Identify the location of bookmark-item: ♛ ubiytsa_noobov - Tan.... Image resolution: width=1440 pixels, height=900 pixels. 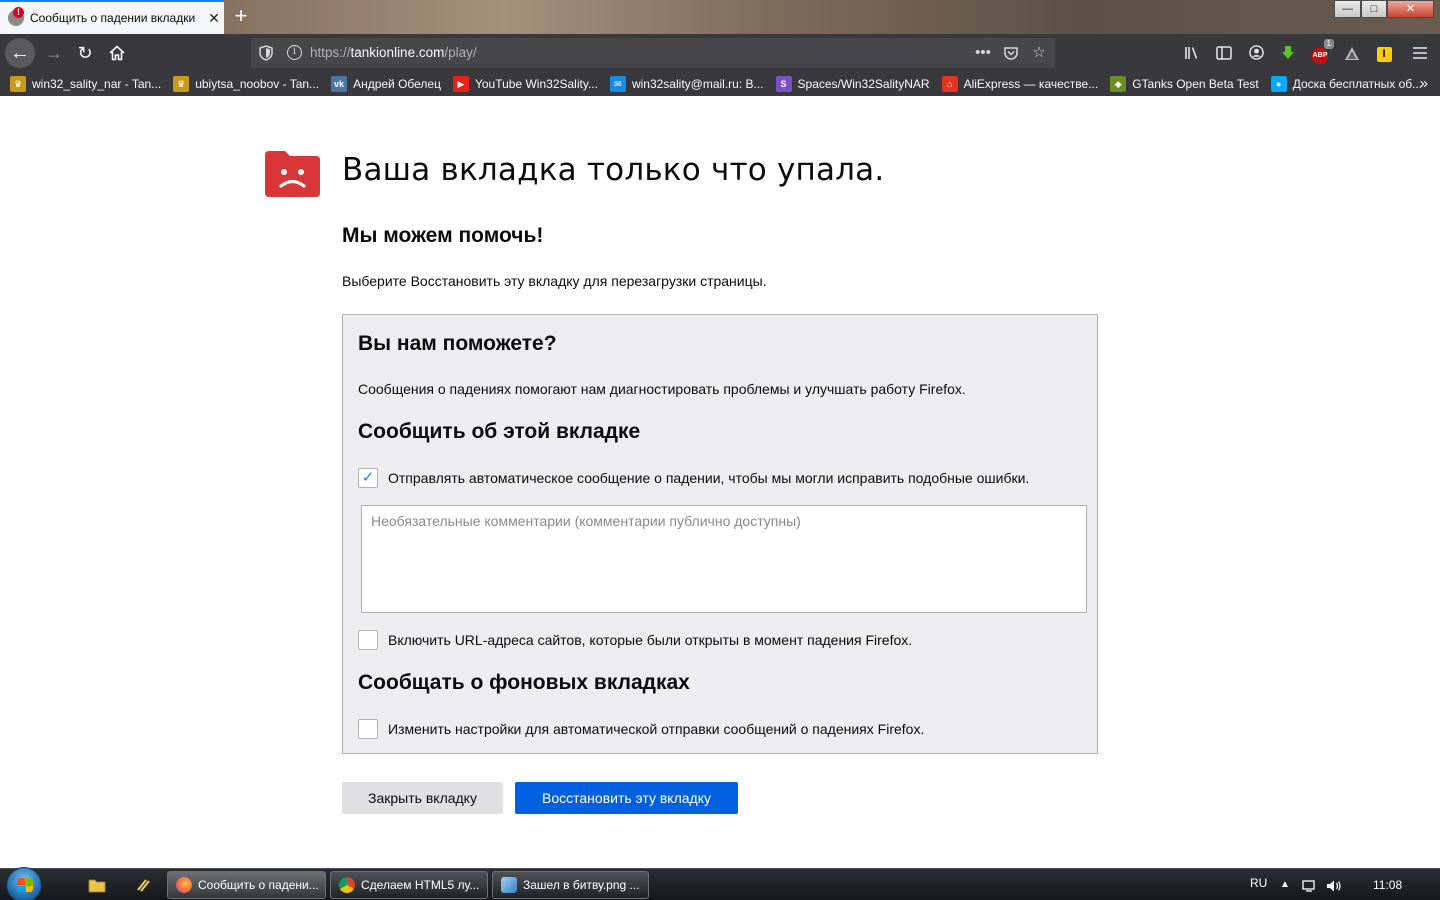
(246, 84).